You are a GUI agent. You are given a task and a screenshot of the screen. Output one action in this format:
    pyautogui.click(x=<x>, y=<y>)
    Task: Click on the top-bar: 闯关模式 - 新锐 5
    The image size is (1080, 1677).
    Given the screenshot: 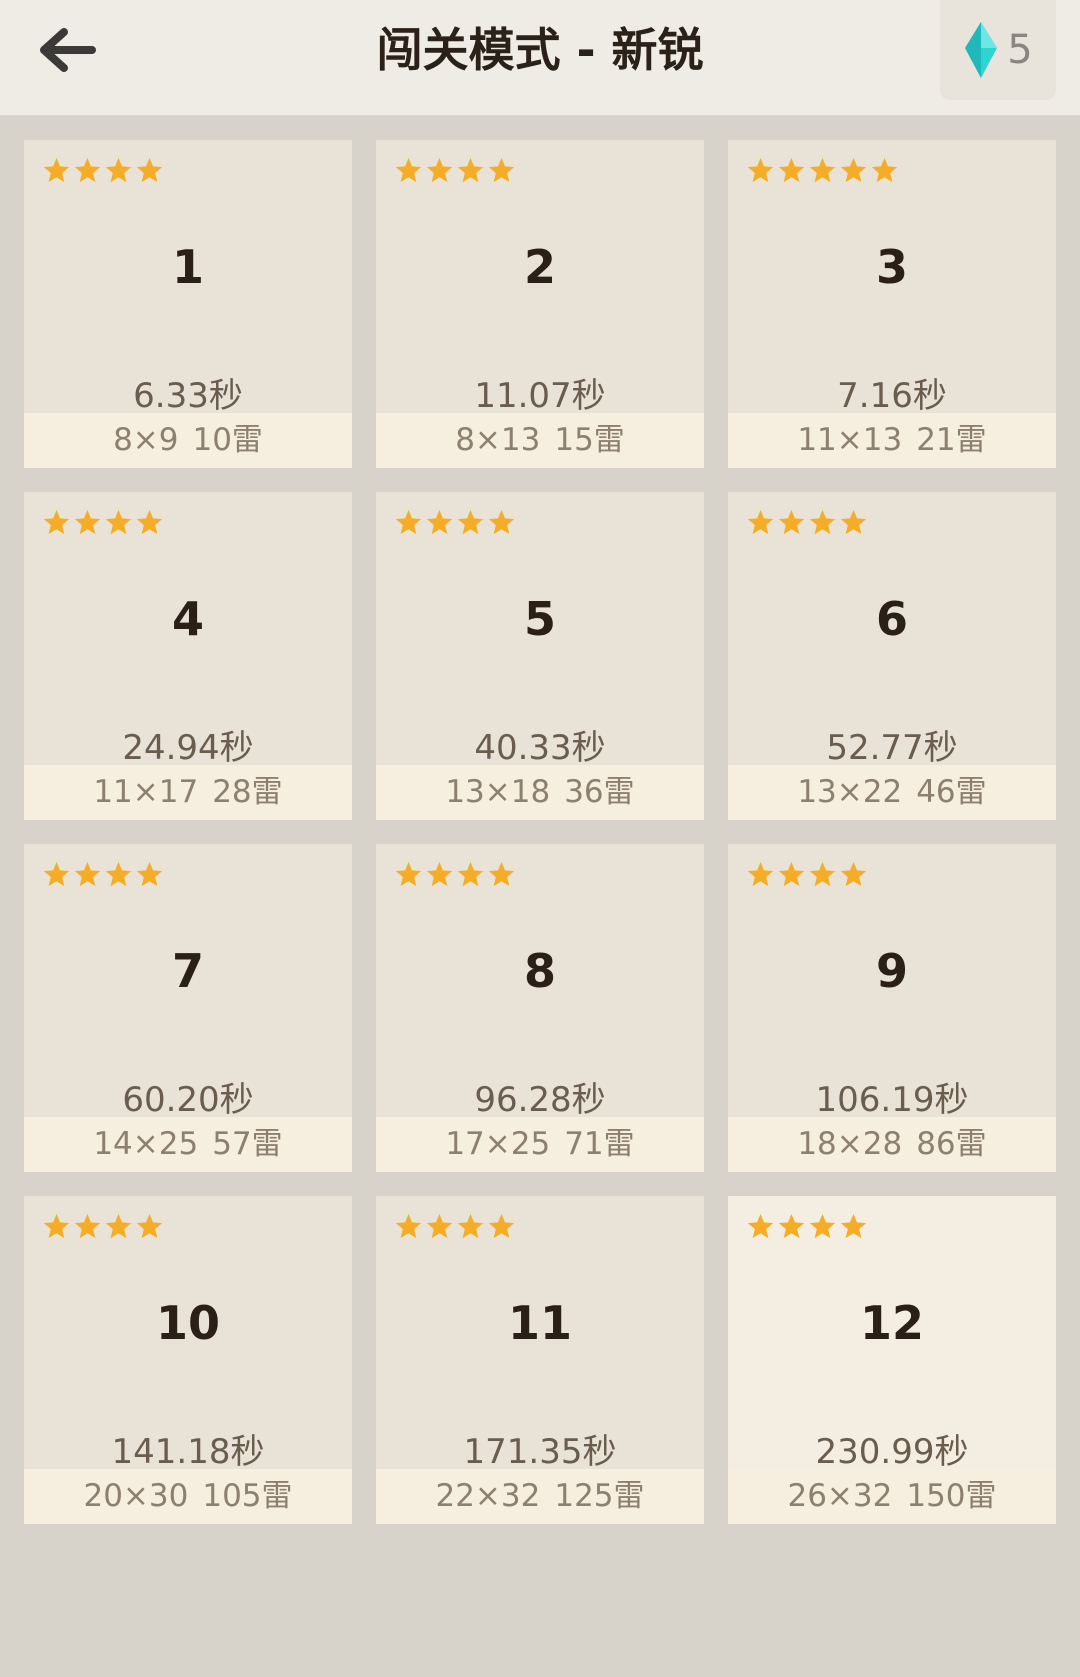 What is the action you would take?
    pyautogui.click(x=540, y=58)
    